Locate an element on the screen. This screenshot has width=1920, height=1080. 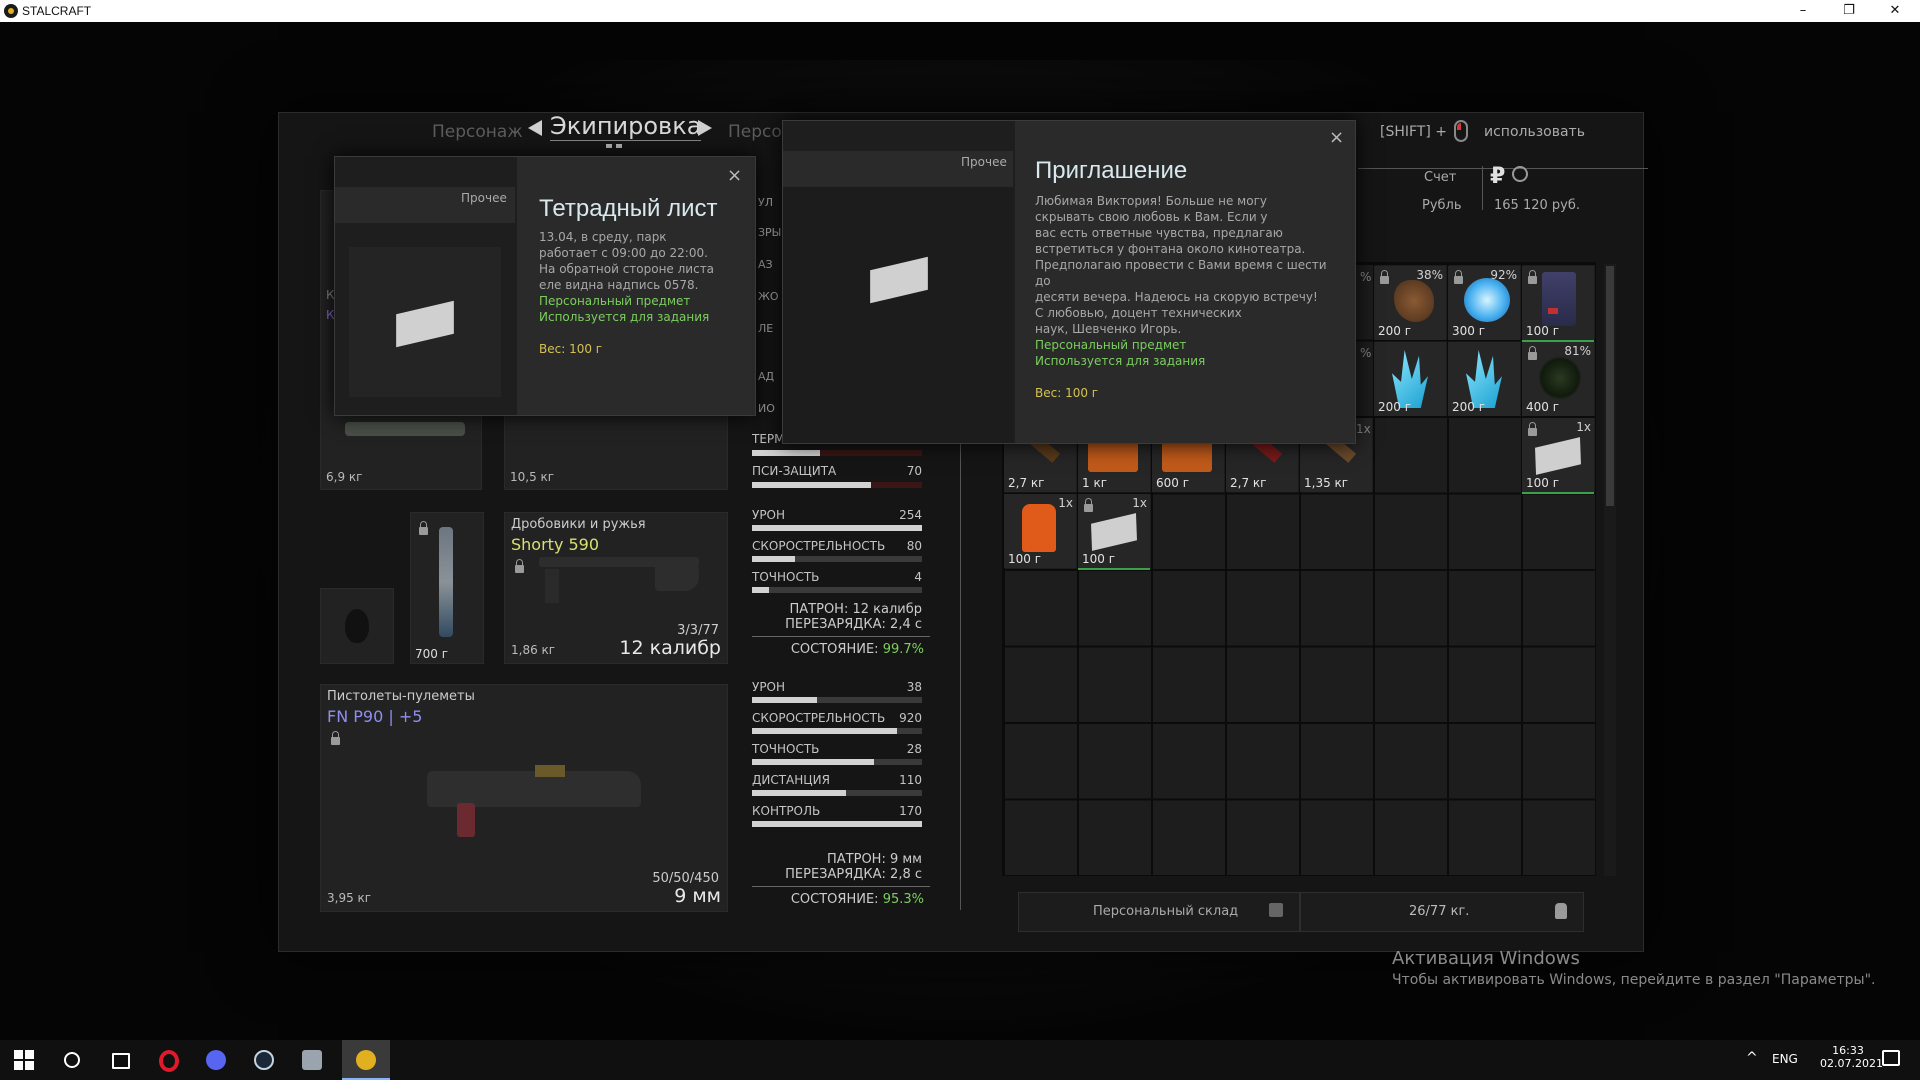
shift-hint: [SHIFT] + is located at coordinates (1414, 132).